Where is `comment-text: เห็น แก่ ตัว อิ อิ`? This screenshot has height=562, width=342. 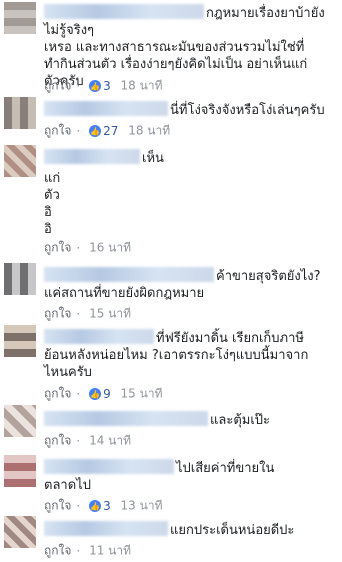
comment-text: เห็น แก่ ตัว อิ อิ is located at coordinates (190, 193).